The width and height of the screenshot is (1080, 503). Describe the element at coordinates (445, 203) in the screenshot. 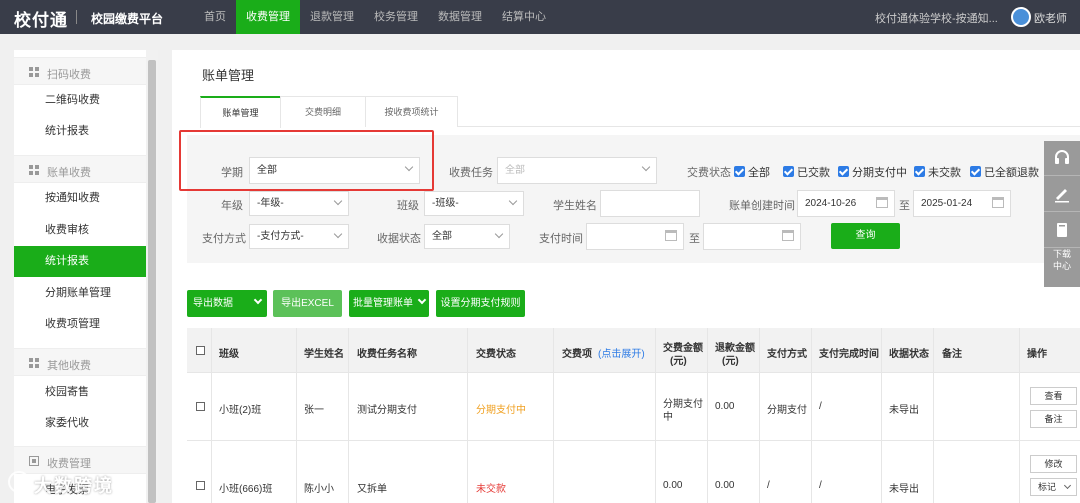

I see `class-select-value: -班级-` at that location.